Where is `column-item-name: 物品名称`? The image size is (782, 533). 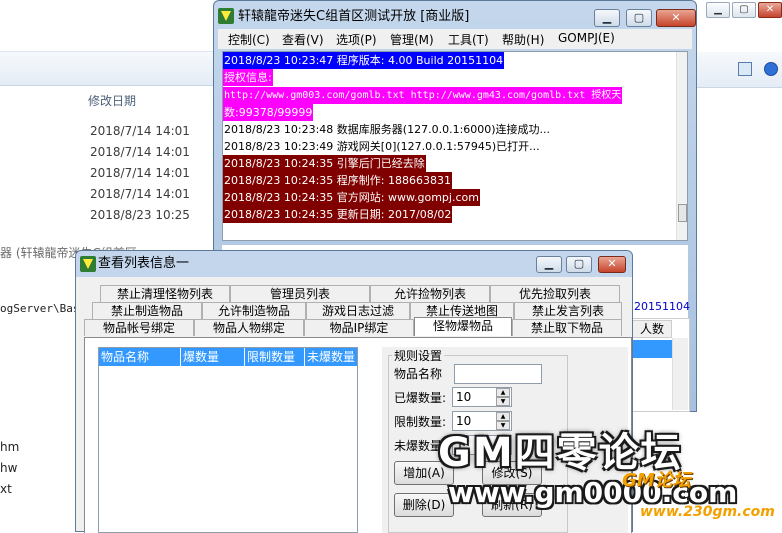 column-item-name: 物品名称 is located at coordinates (140, 357).